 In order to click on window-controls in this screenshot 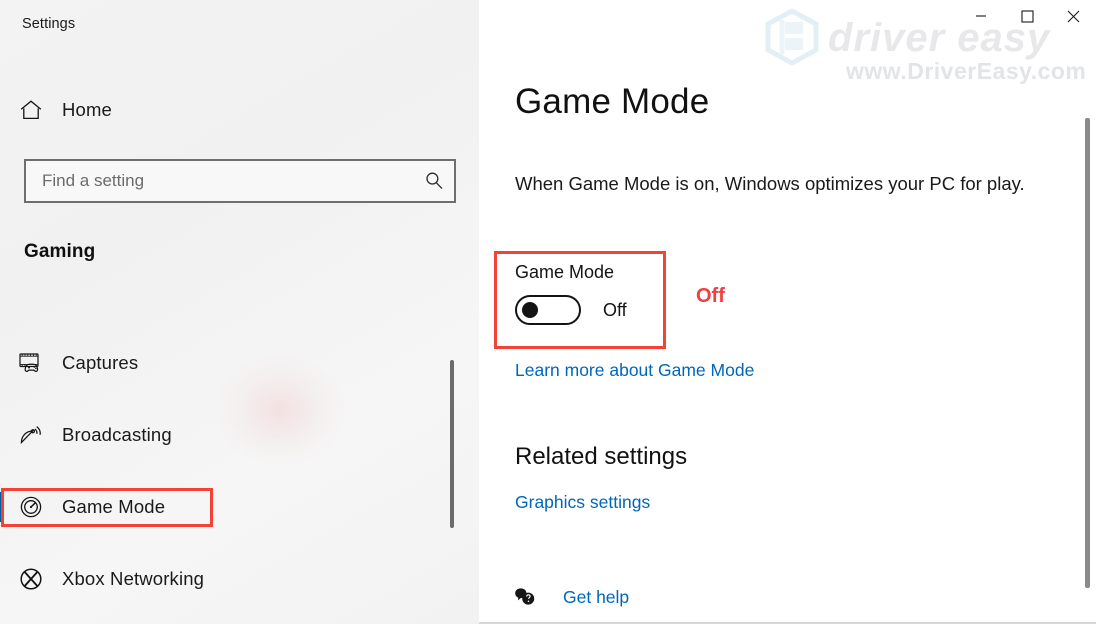, I will do `click(1027, 16)`.